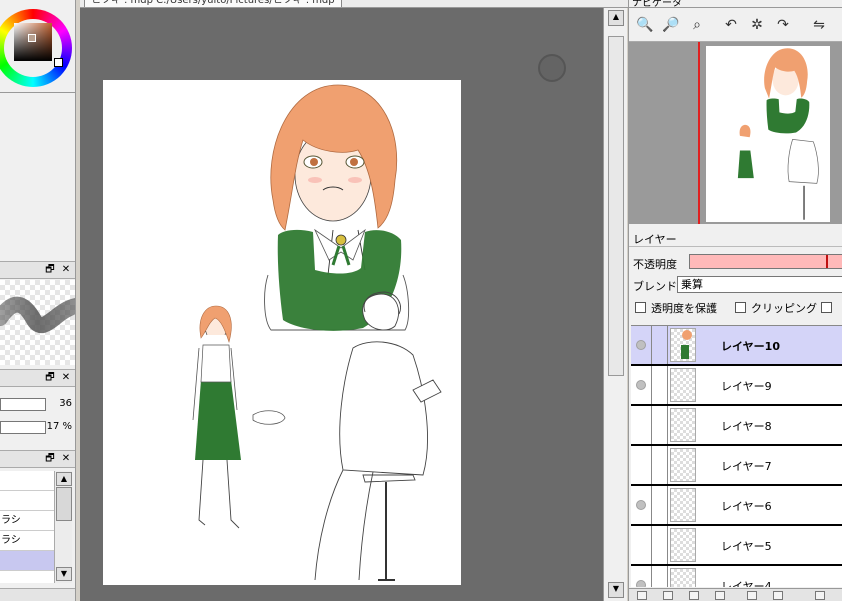 This screenshot has width=842, height=601. I want to click on layer-row: レイヤー6, so click(736, 506).